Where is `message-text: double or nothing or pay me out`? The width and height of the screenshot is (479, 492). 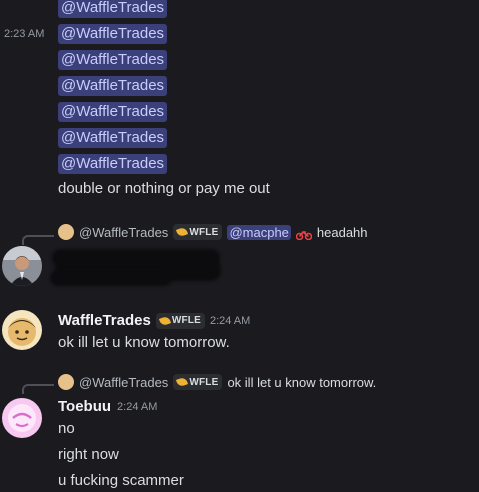 message-text: double or nothing or pay me out is located at coordinates (164, 188).